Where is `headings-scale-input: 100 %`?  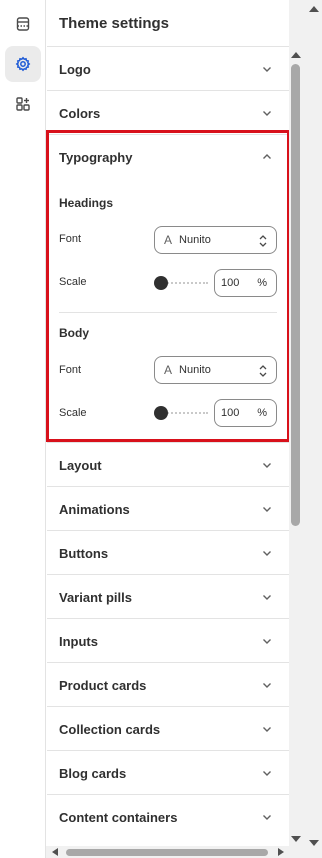
headings-scale-input: 100 % is located at coordinates (245, 283).